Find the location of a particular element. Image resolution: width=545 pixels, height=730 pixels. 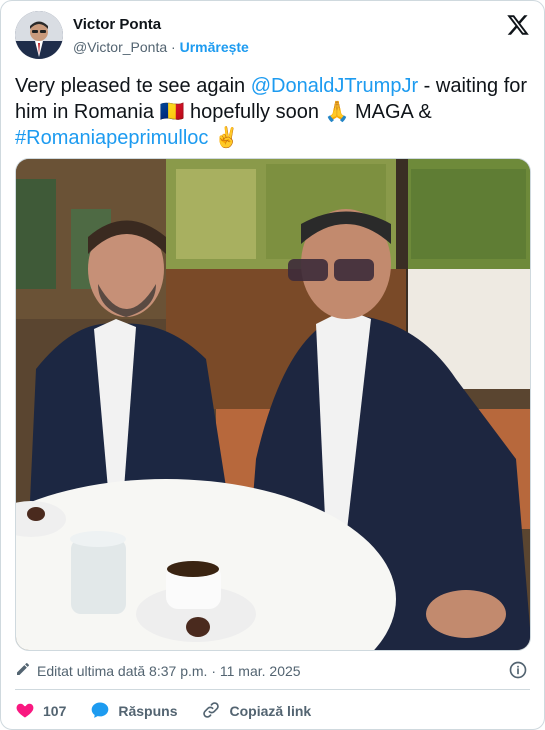

reply-label: Răspuns is located at coordinates (148, 711).